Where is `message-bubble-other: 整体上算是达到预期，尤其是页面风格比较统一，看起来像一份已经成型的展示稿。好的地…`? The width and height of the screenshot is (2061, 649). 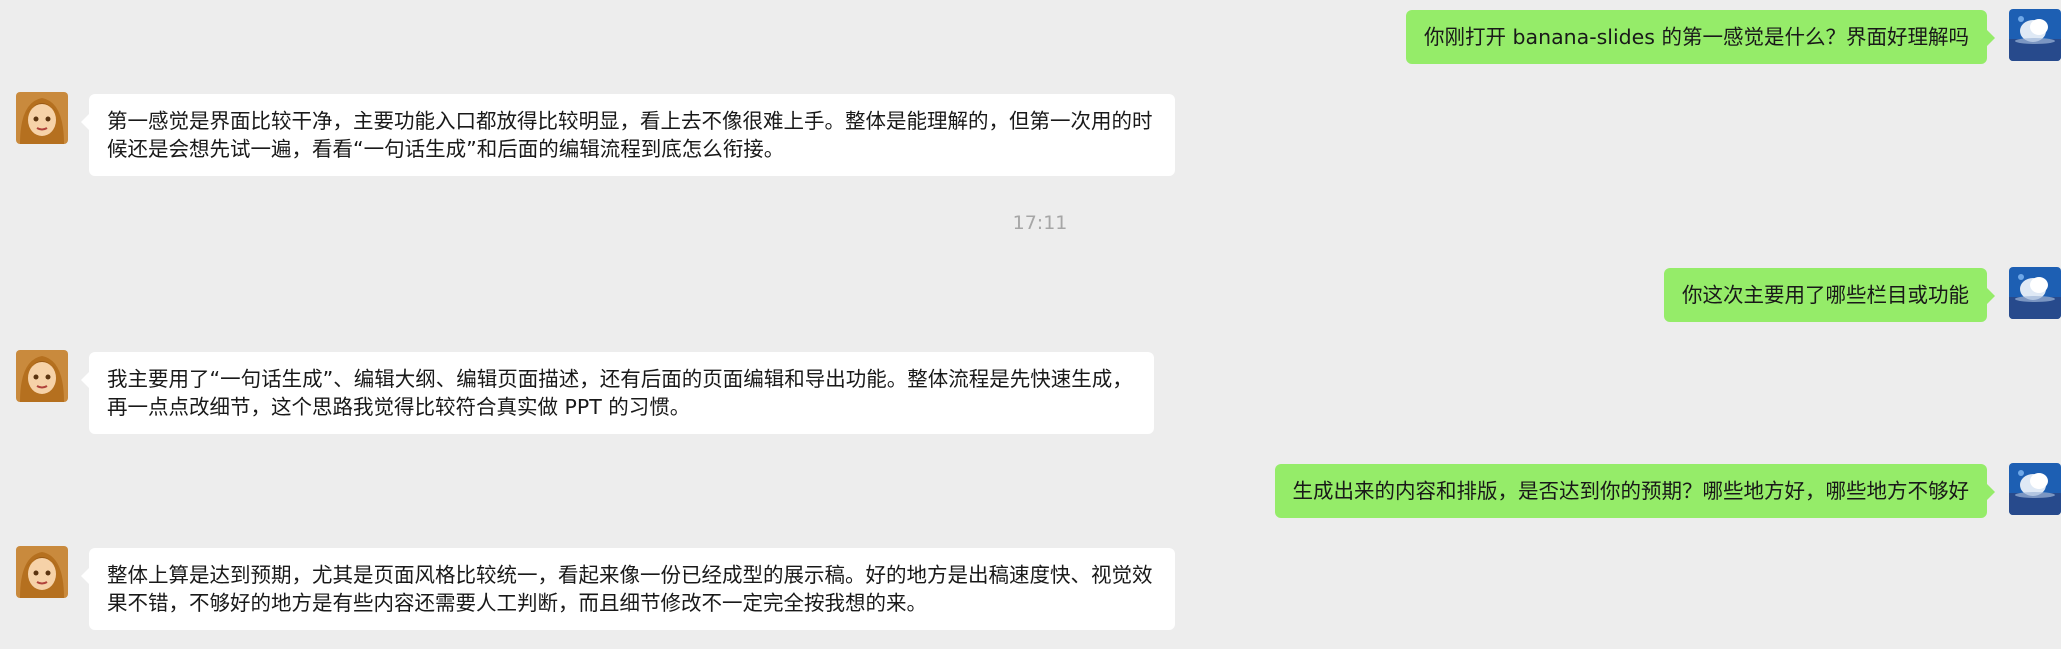
message-bubble-other: 整体上算是达到预期，尤其是页面风格比较统一，看起来像一份已经成型的展示稿。好的地… is located at coordinates (628, 589).